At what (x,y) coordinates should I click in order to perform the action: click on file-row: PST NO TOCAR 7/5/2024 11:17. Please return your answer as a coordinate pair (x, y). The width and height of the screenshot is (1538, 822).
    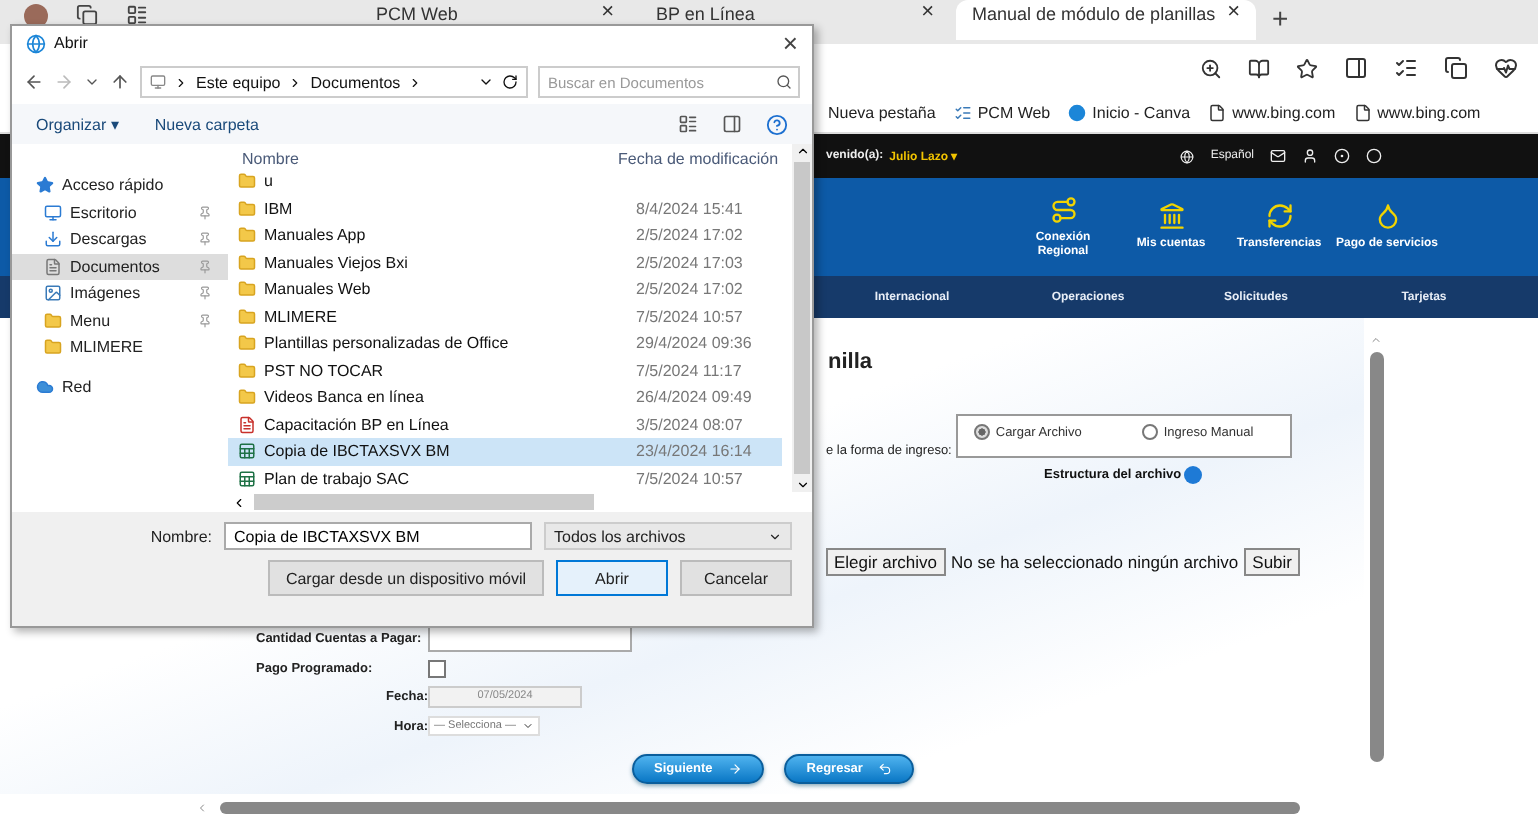
    Looking at the image, I should click on (505, 370).